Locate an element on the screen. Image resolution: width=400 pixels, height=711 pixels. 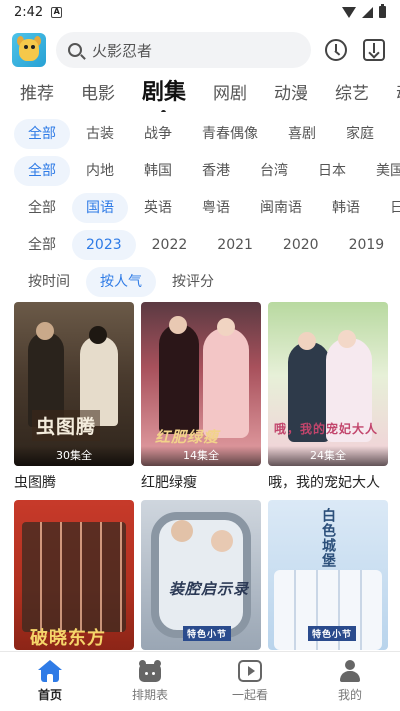
poster-sub: 特色小节 is located at coordinates (207, 633).